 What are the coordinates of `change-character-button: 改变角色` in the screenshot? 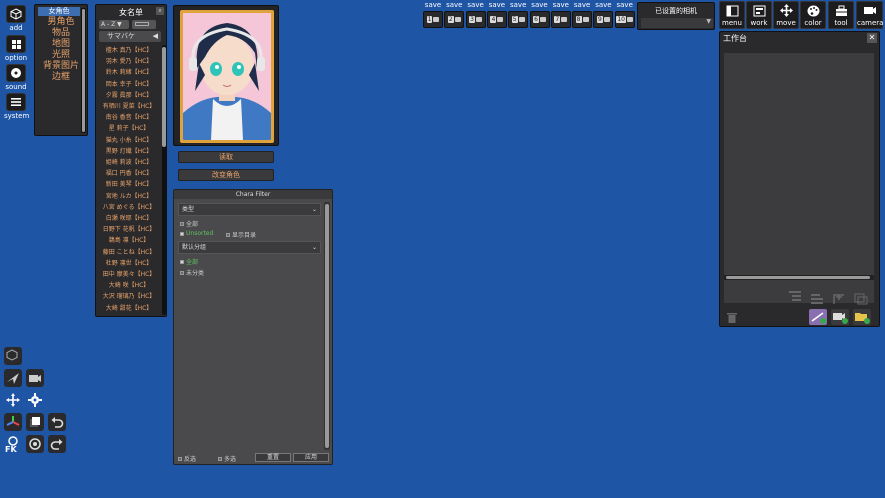 It's located at (226, 175).